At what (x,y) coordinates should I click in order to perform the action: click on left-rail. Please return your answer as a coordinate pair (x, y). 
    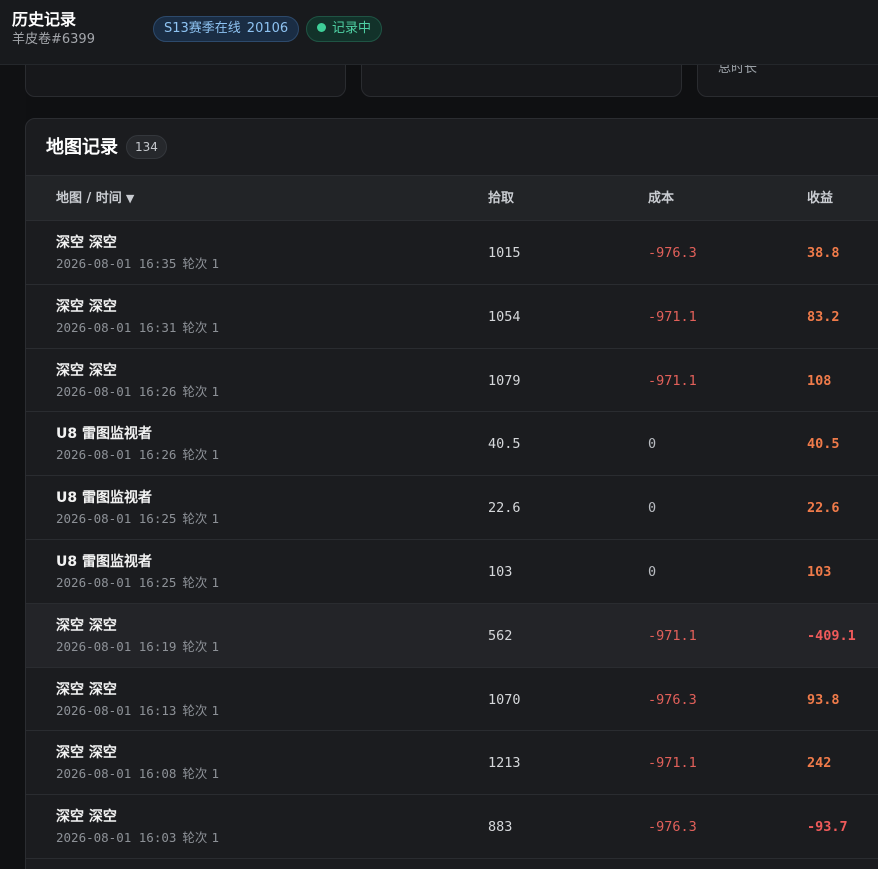
    Looking at the image, I should click on (13, 434).